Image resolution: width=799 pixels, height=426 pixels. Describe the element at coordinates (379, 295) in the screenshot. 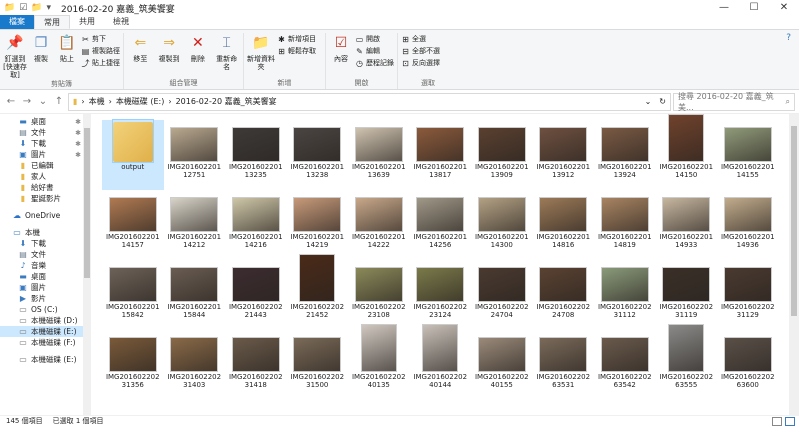

I see `file-item: IMG201602202 23108` at that location.